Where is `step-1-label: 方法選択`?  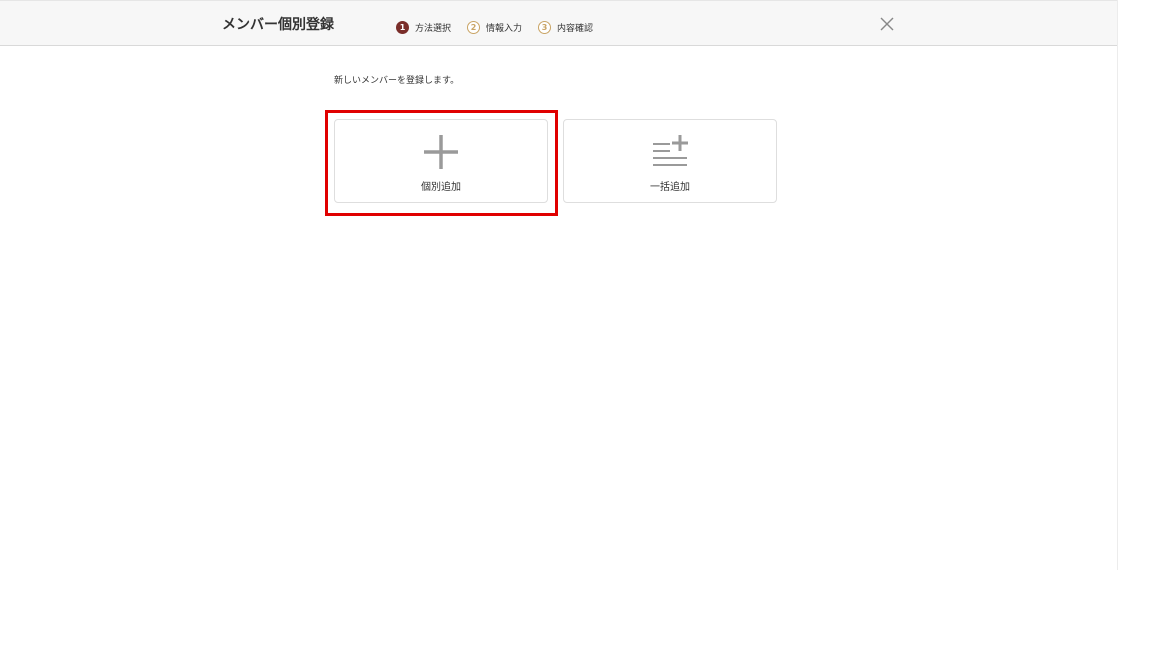
step-1-label: 方法選択 is located at coordinates (433, 29).